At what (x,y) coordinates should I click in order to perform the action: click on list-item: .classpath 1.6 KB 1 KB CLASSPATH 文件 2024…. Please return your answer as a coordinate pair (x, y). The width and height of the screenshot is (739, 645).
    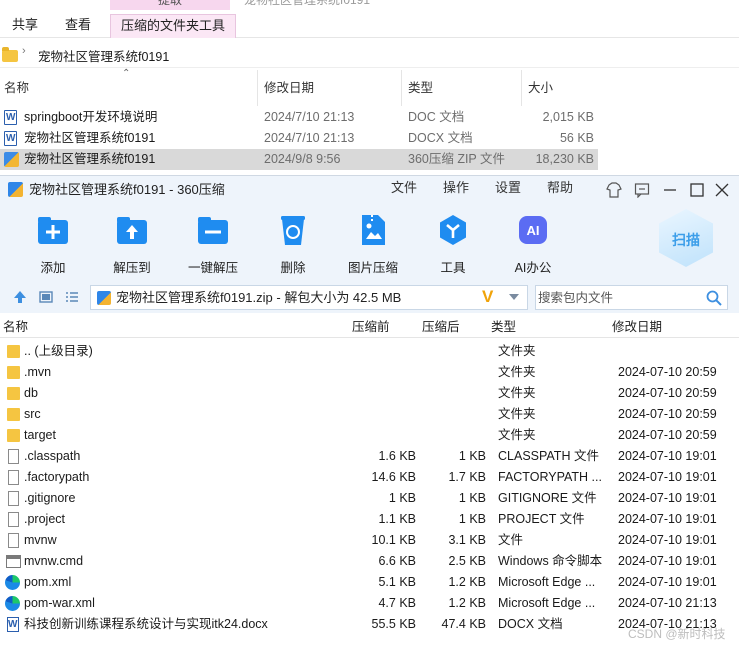
    Looking at the image, I should click on (369, 456).